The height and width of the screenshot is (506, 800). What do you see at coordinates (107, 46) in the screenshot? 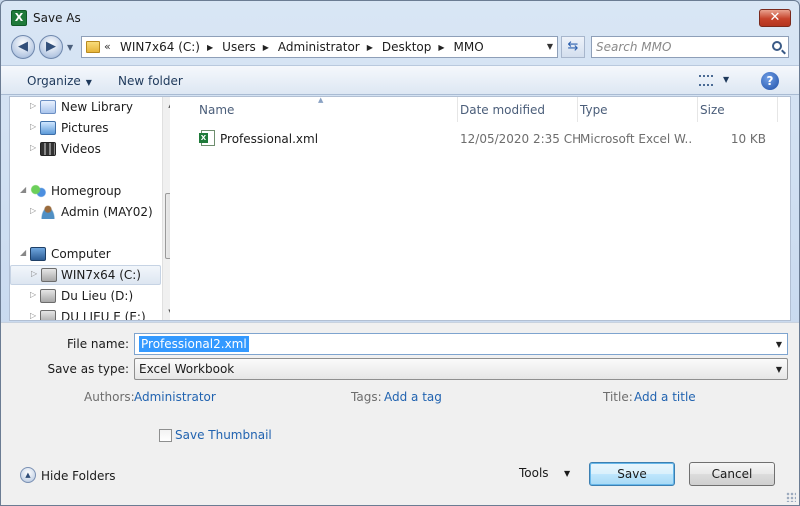
I see `breadcrumb-overflow: «` at bounding box center [107, 46].